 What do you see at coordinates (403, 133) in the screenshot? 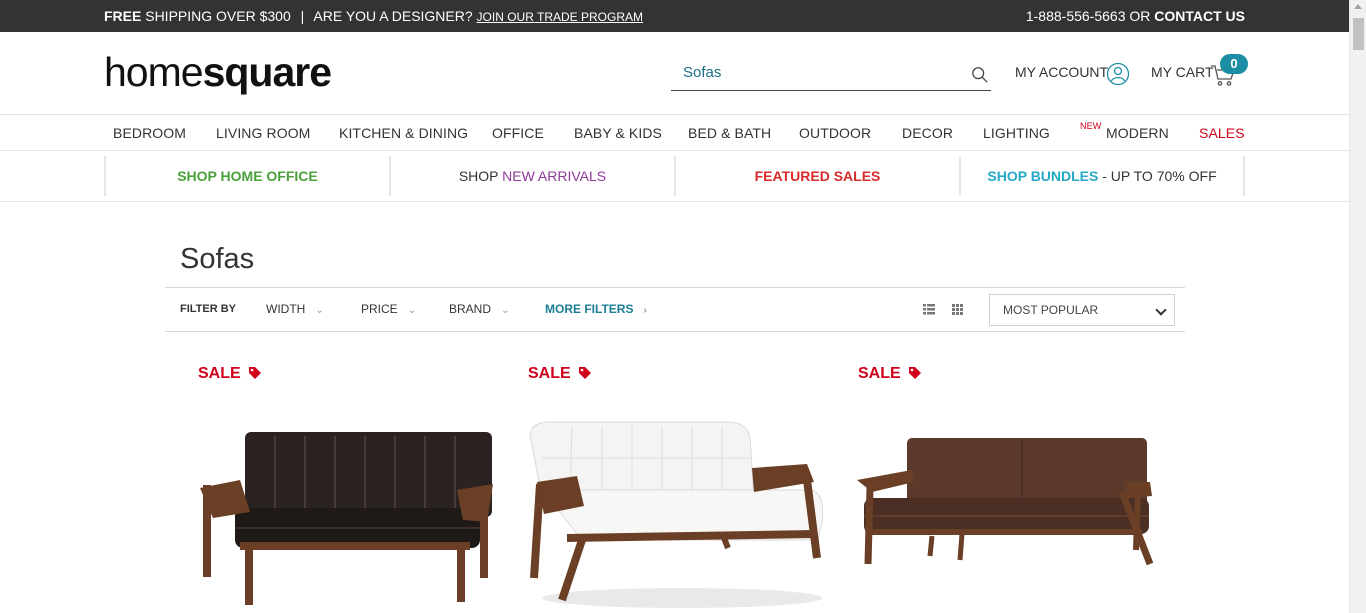
I see `nav-item-kitchen-dining: KITCHEN & DINING` at bounding box center [403, 133].